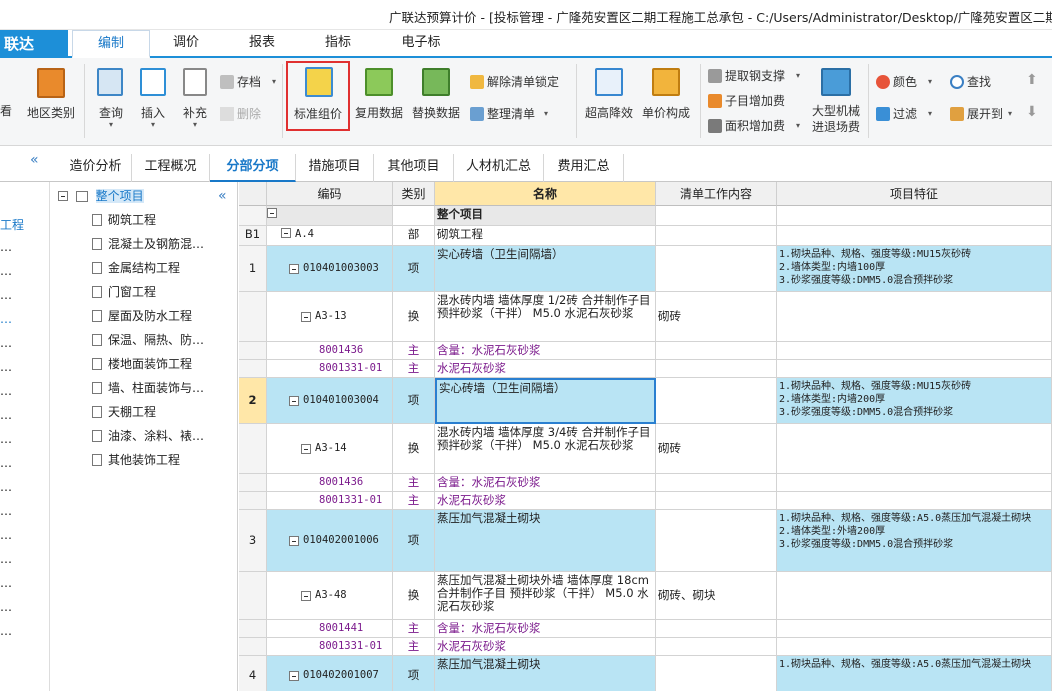 The image size is (1052, 691). I want to click on tab-sub-items: 分部分项, so click(253, 168).